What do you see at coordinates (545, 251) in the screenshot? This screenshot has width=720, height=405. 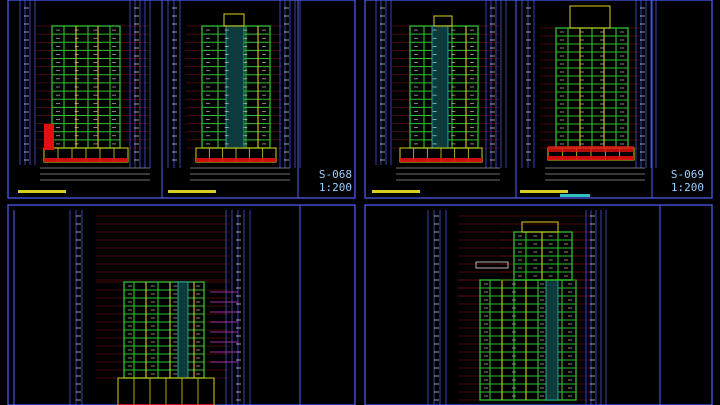 I see `building-elevation-f-upper` at bounding box center [545, 251].